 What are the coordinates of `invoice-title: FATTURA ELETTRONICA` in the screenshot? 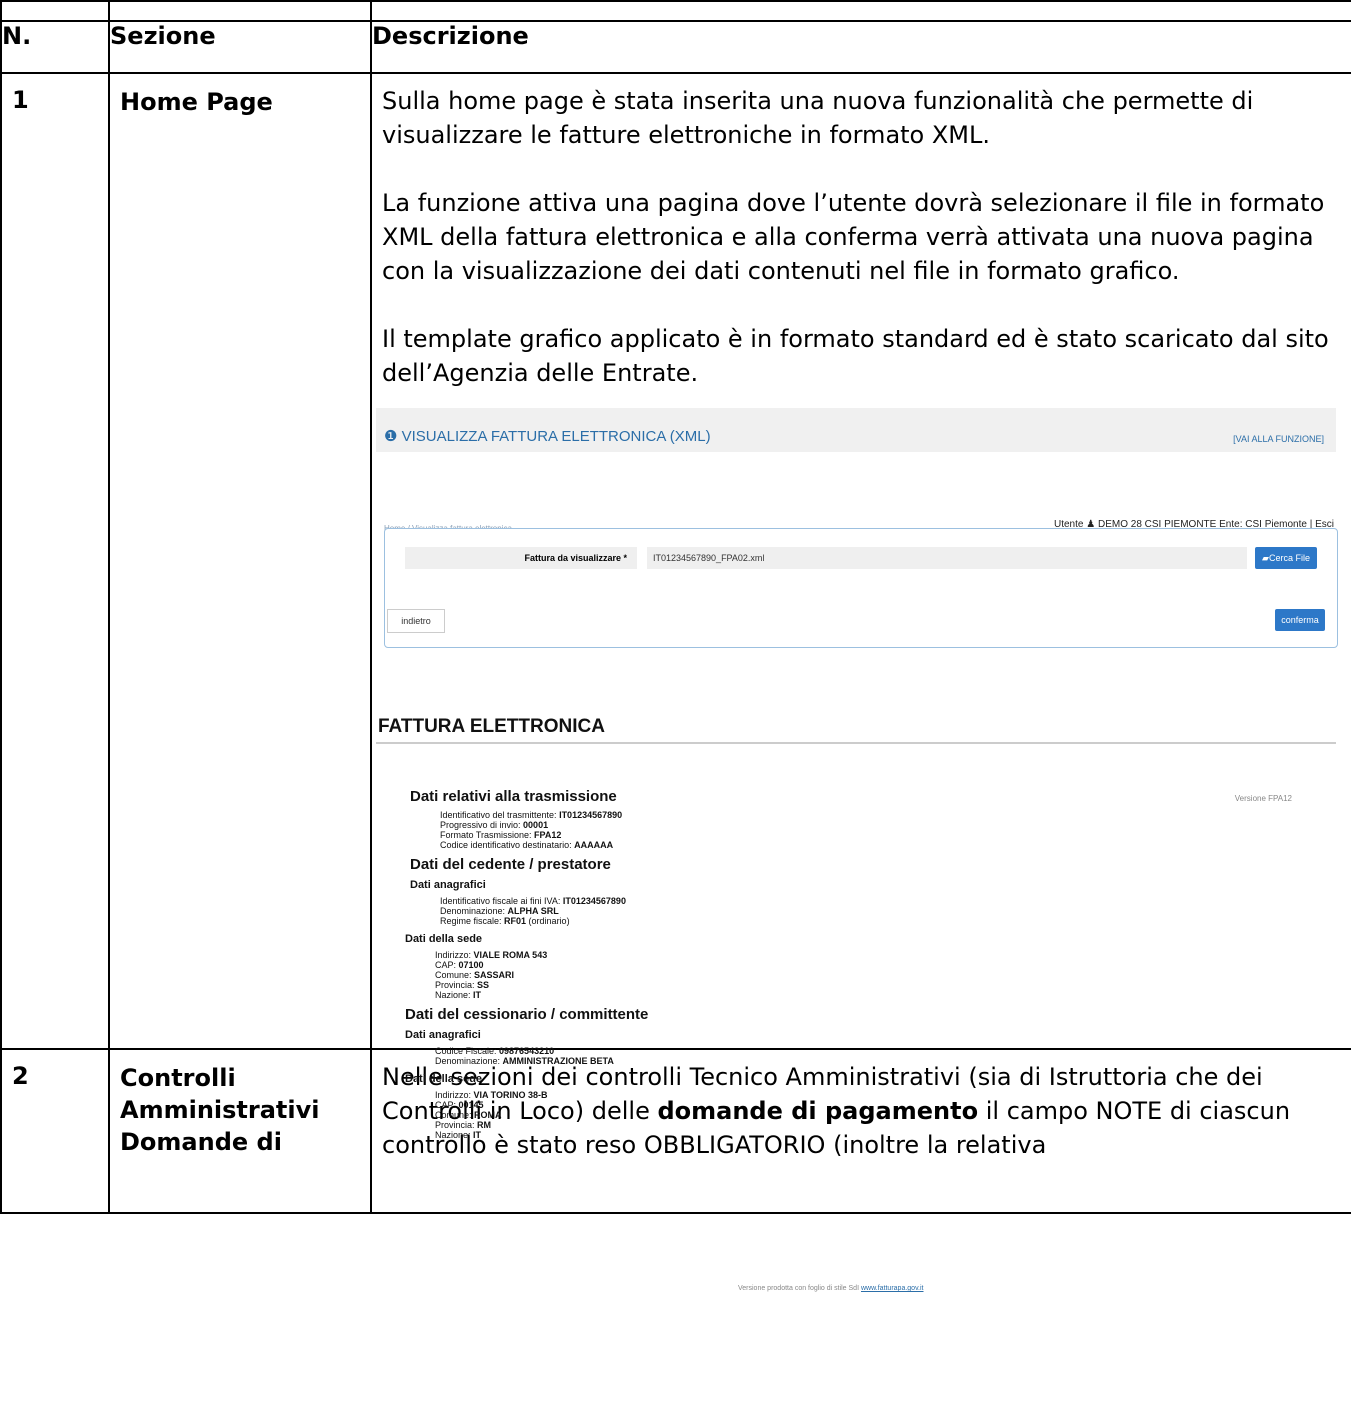 It's located at (491, 726).